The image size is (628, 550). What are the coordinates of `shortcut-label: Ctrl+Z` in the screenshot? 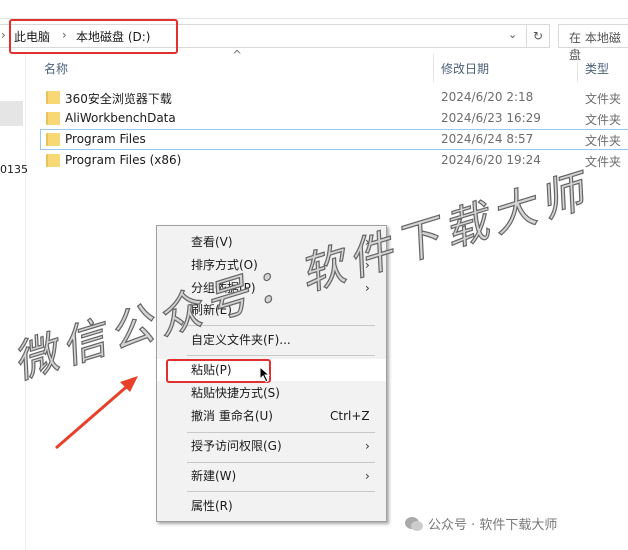 It's located at (350, 416).